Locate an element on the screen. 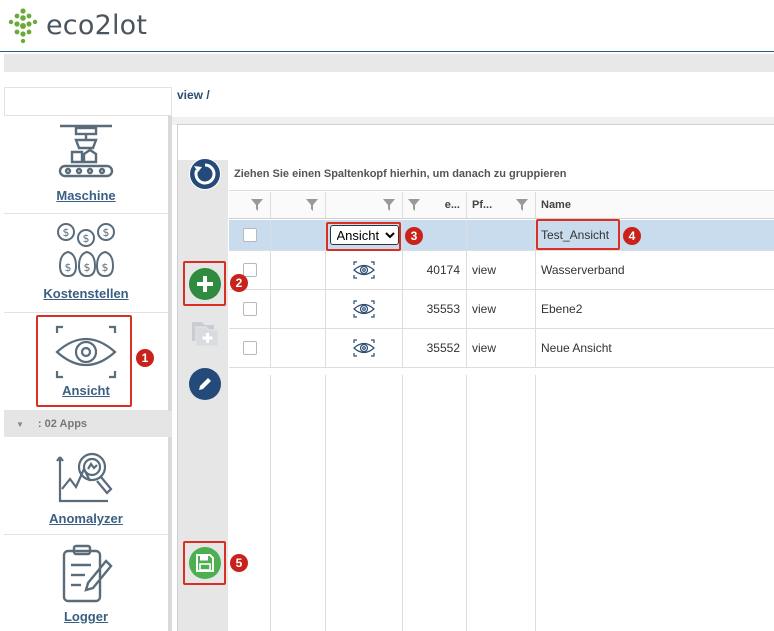 This screenshot has width=774, height=631. table-row: 40174 view Wasserverband is located at coordinates (501, 270).